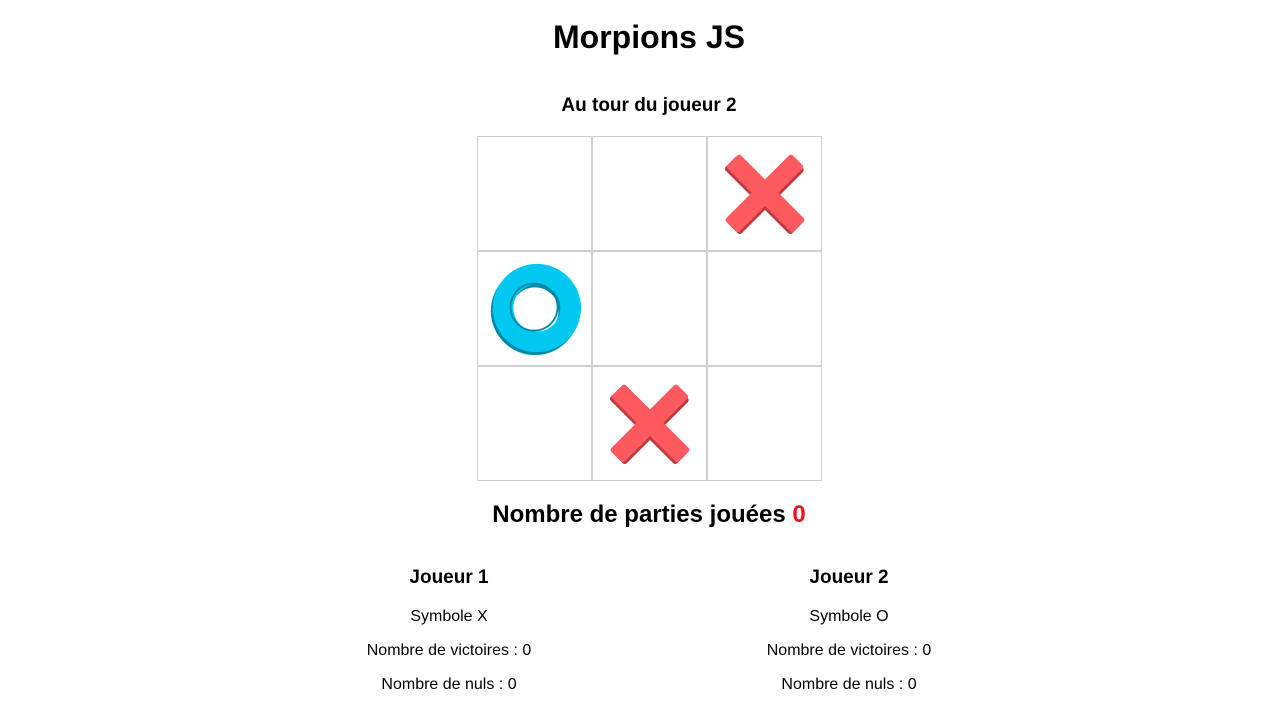  I want to click on page-title: Morpions JS, so click(648, 37).